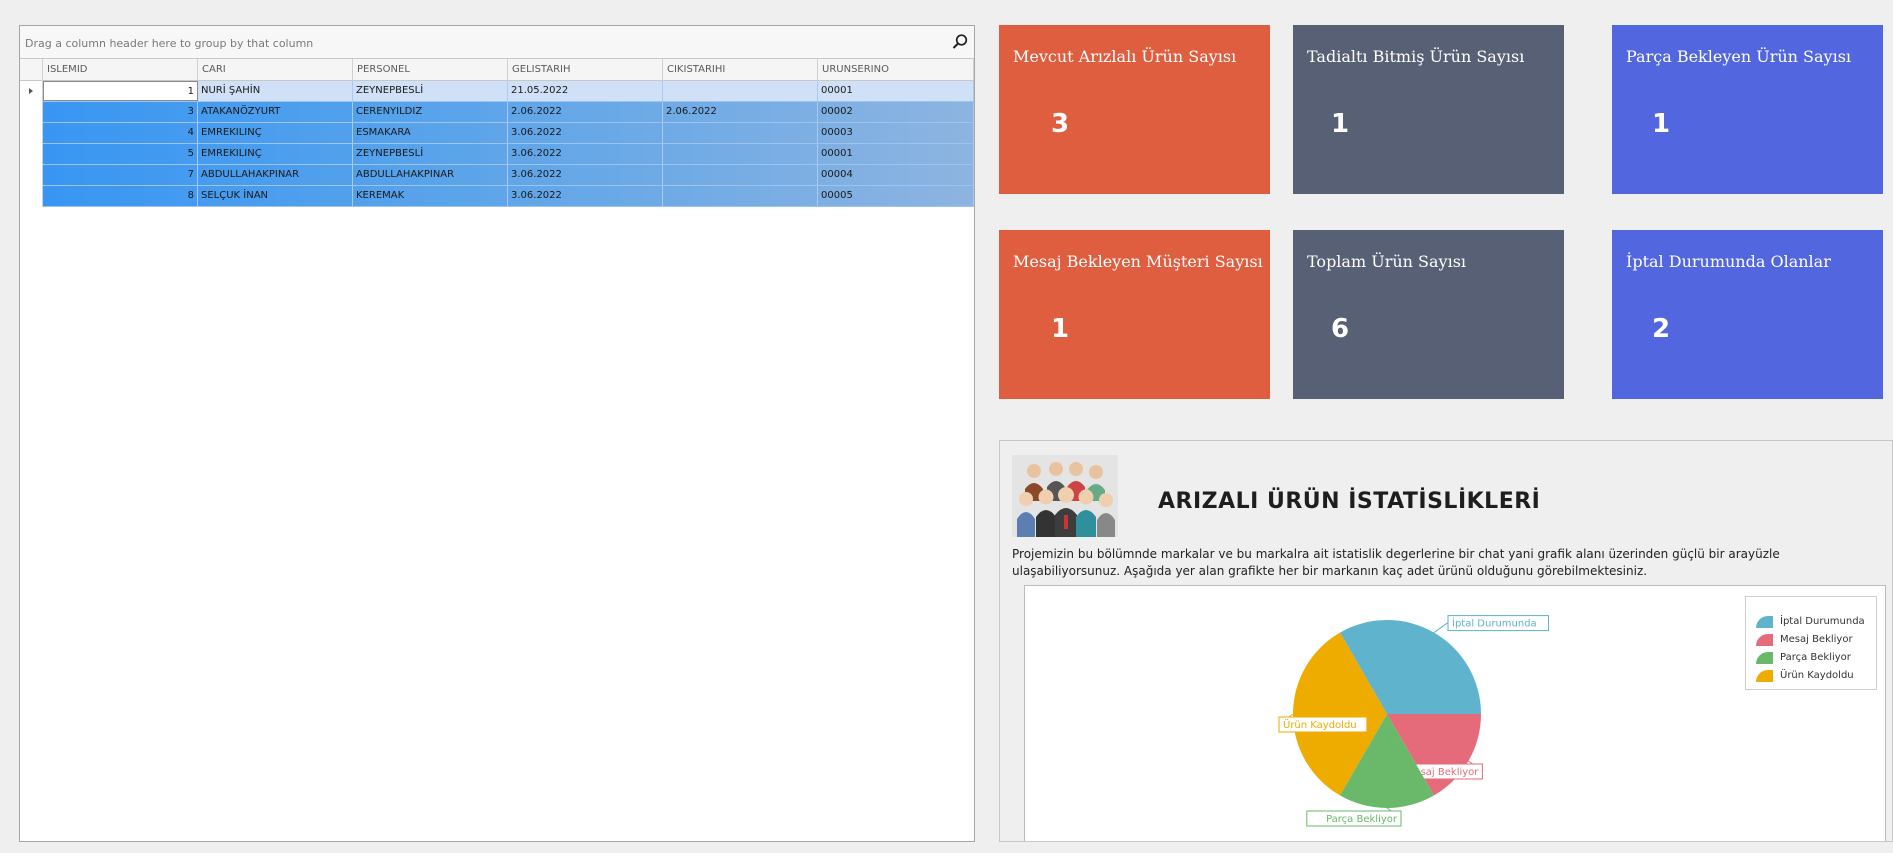  What do you see at coordinates (120, 70) in the screenshot?
I see `column-header-islemid: ISLEMID` at bounding box center [120, 70].